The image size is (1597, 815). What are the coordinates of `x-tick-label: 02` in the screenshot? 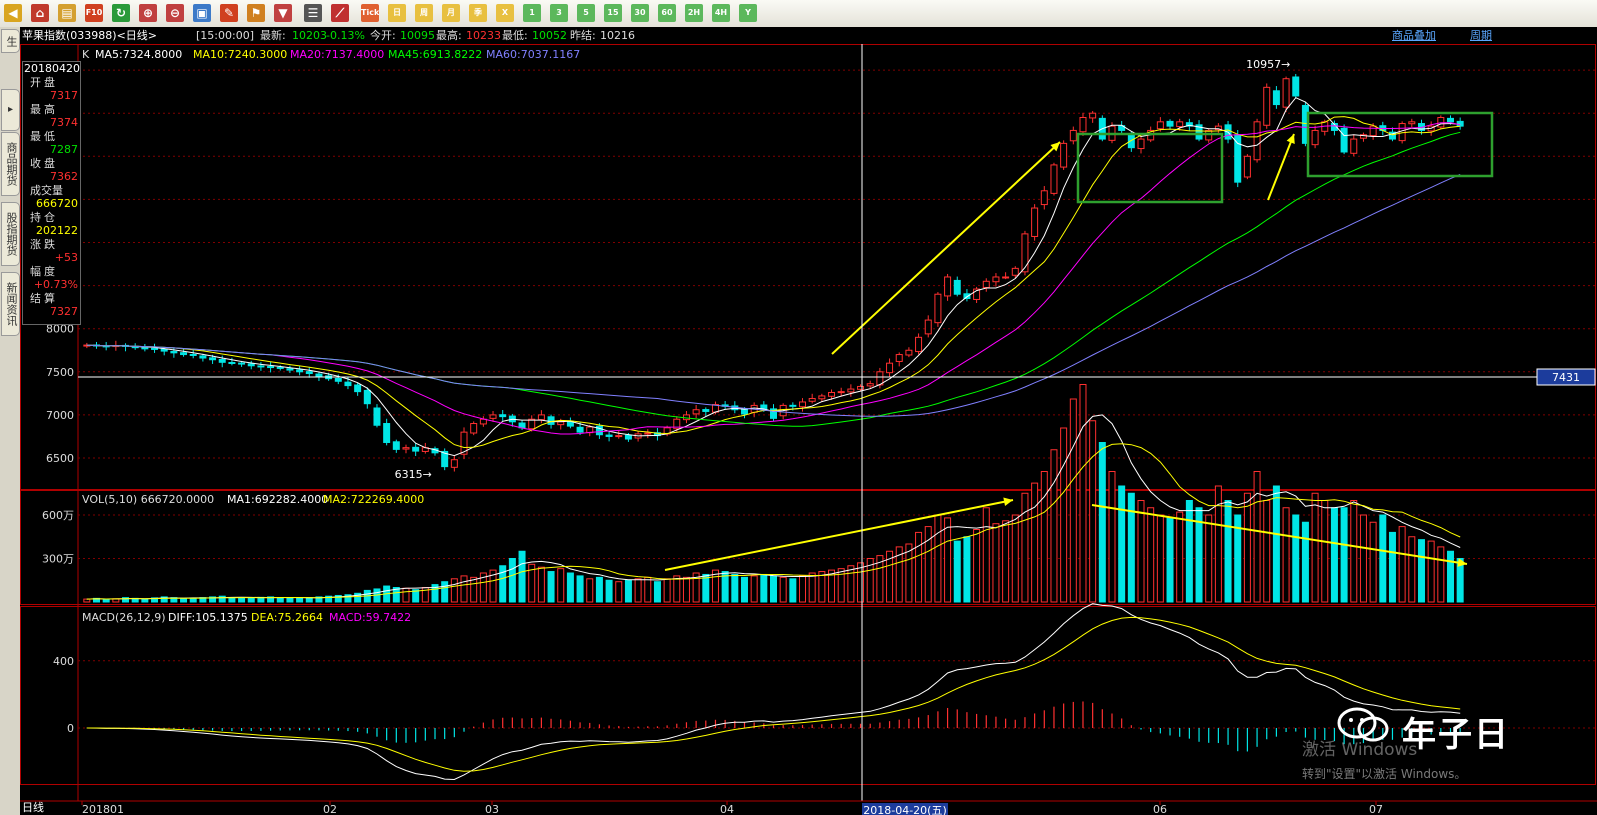 It's located at (330, 809).